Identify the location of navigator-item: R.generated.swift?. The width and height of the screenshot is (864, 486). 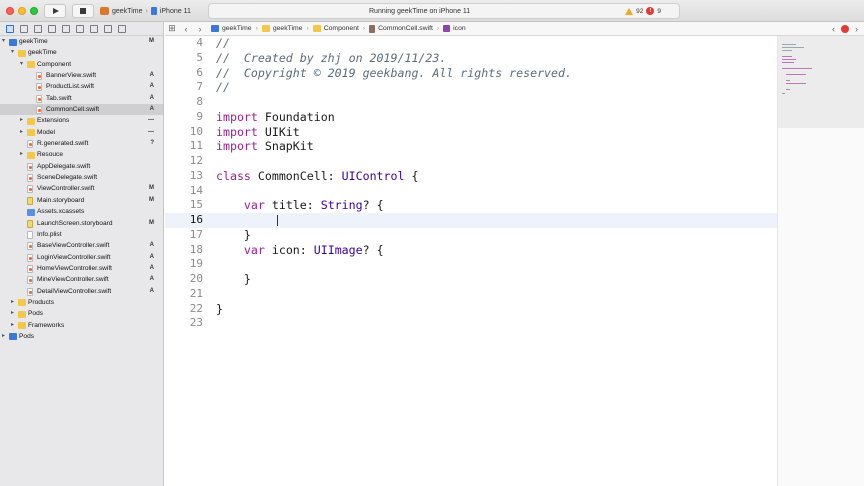
(81, 143).